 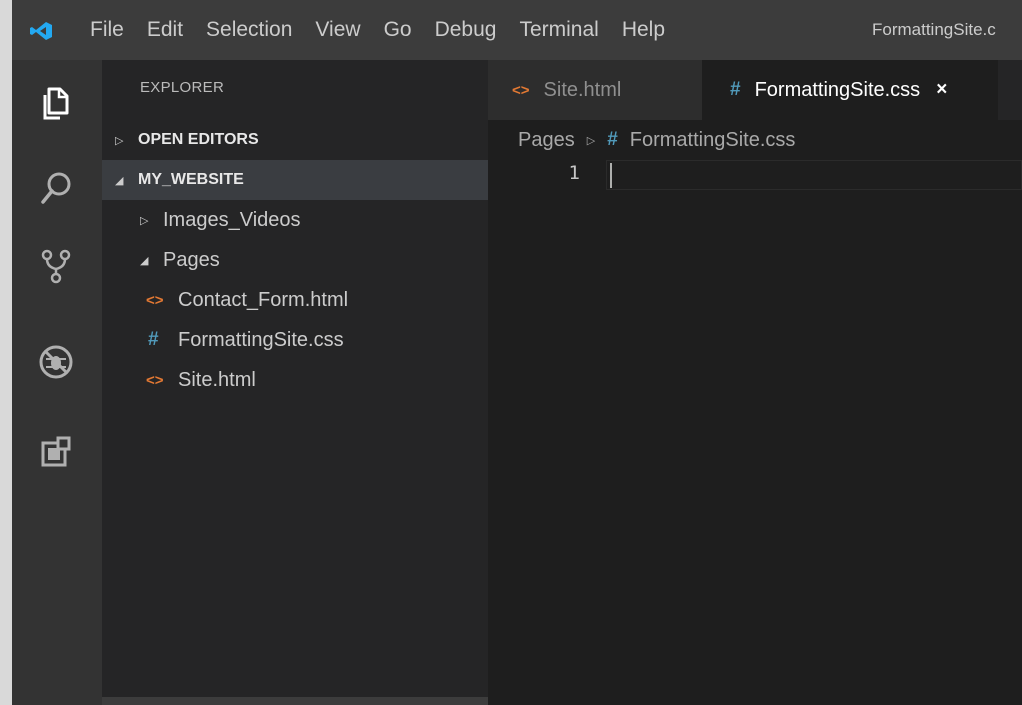 I want to click on menu-debug: Debug, so click(x=466, y=30).